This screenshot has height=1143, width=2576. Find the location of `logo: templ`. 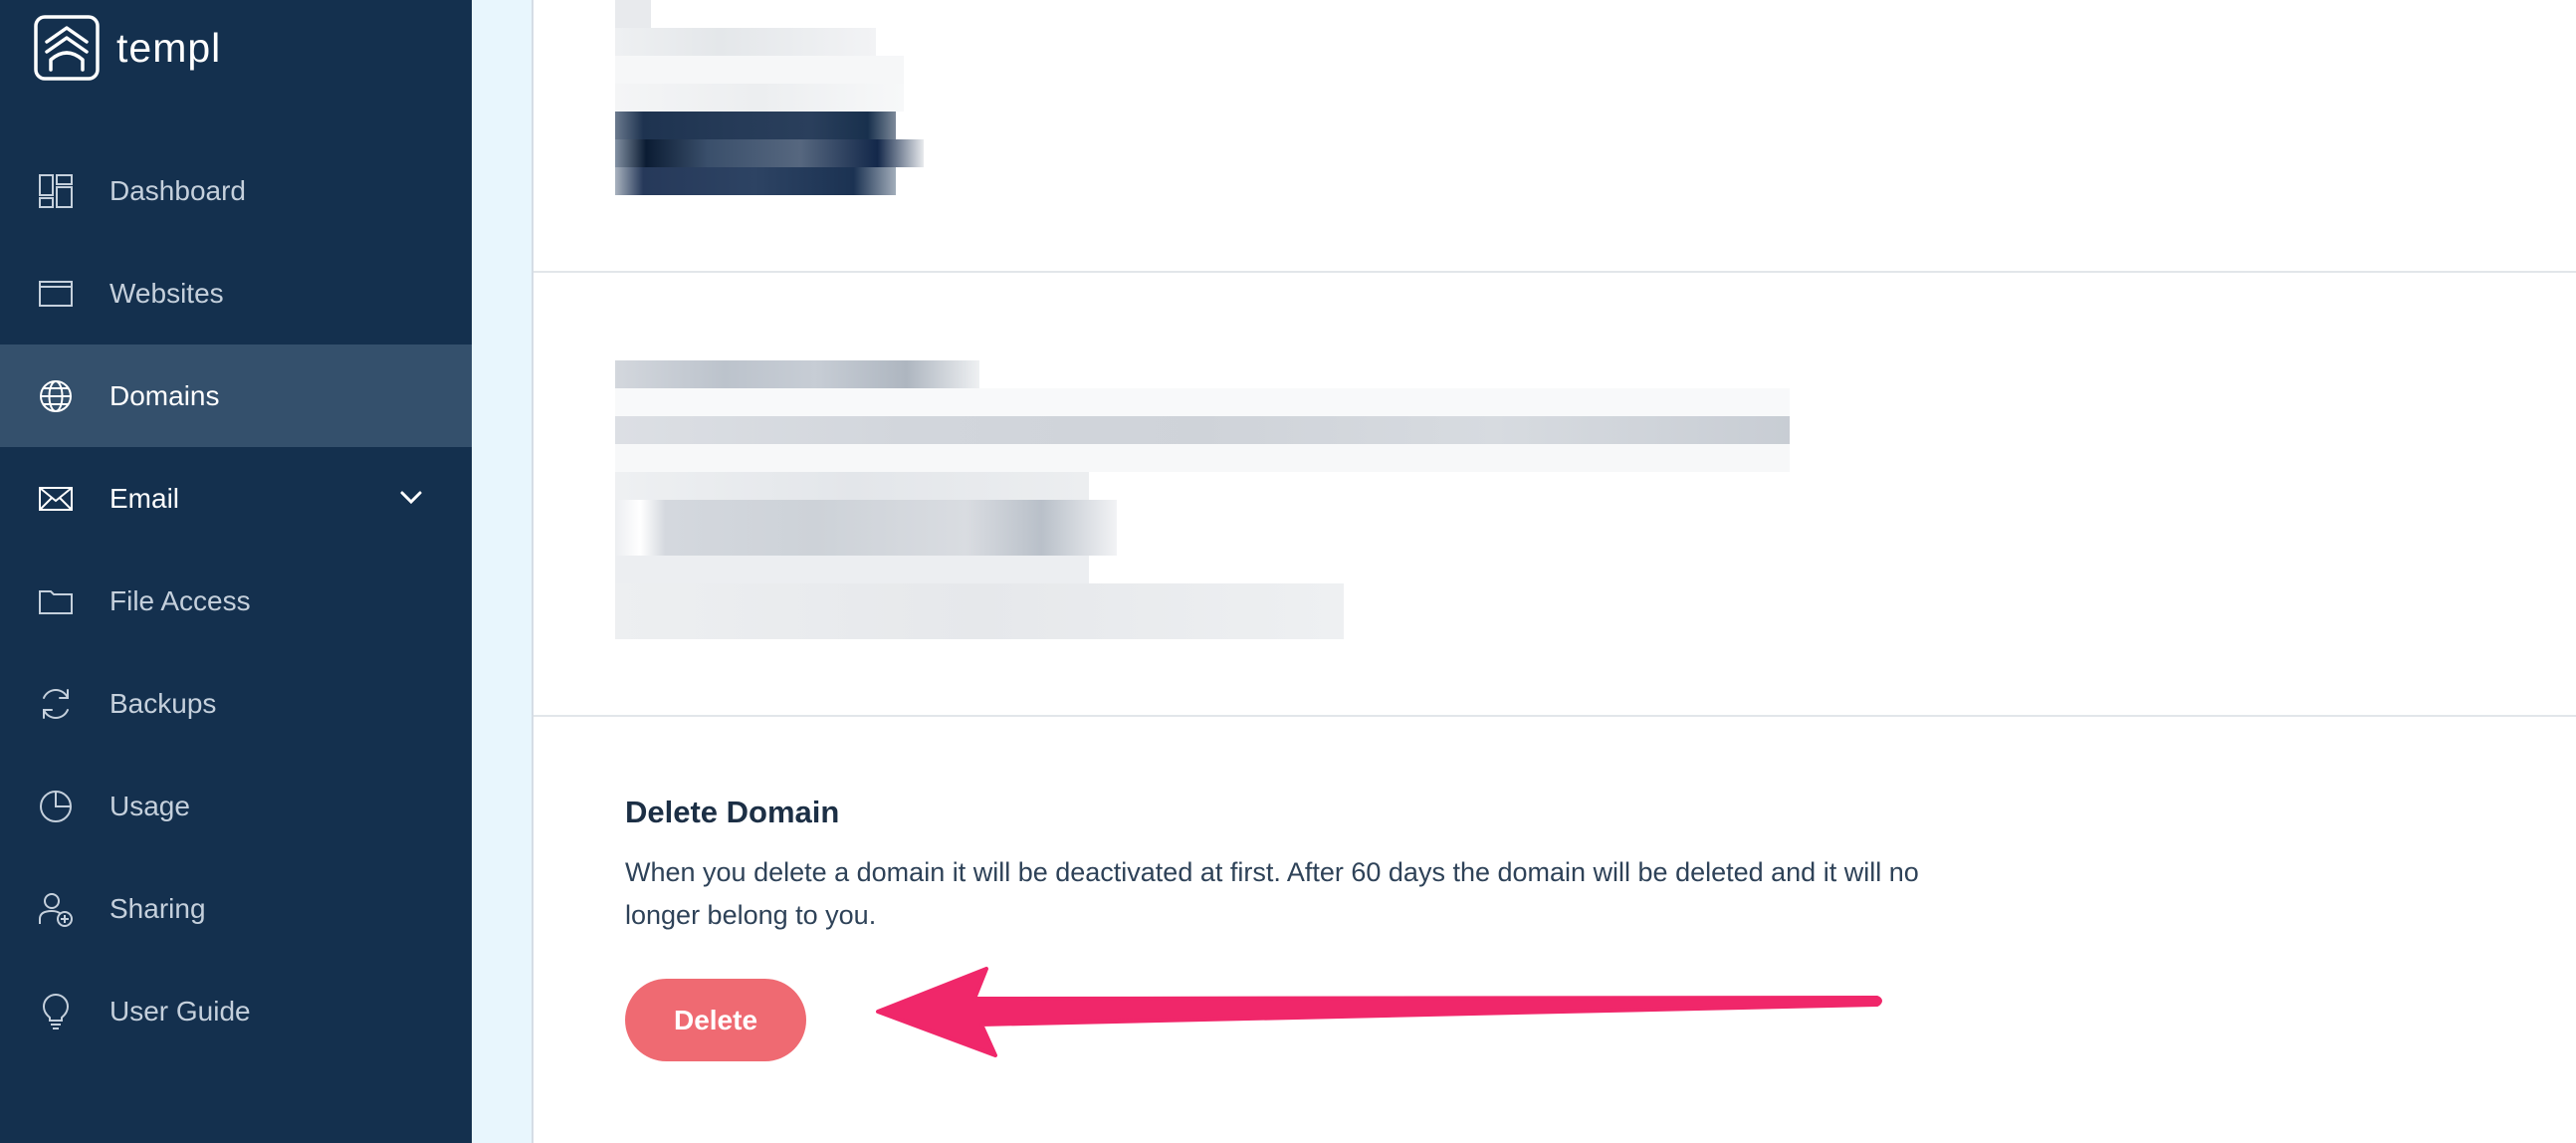

logo: templ is located at coordinates (127, 48).